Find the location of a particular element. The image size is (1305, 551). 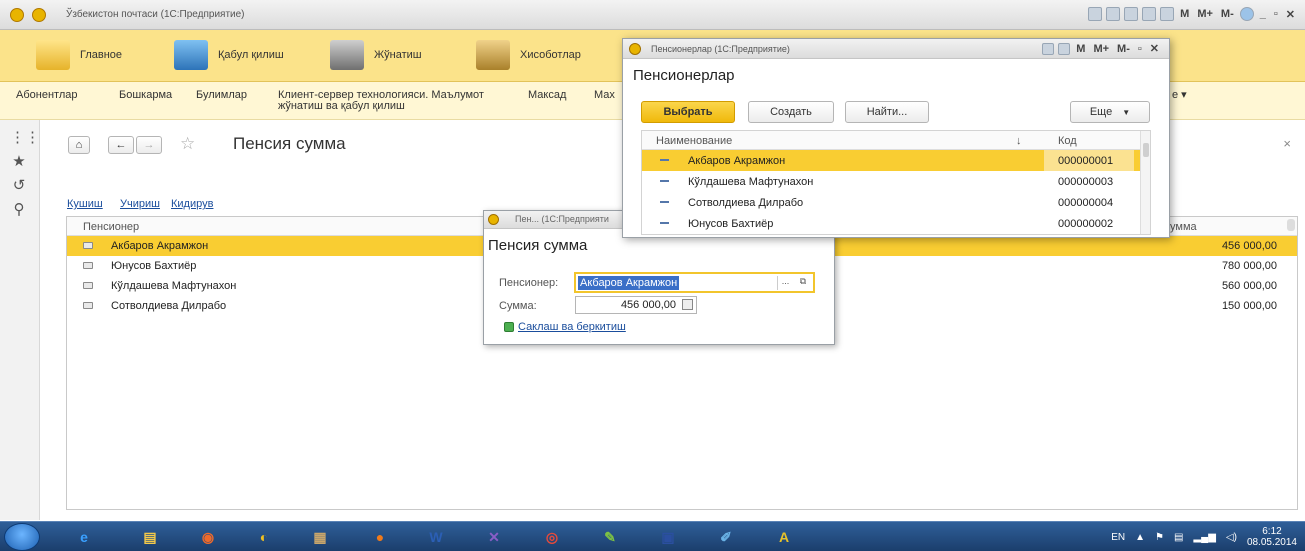

archive-icon: ▦ is located at coordinates (320, 537).